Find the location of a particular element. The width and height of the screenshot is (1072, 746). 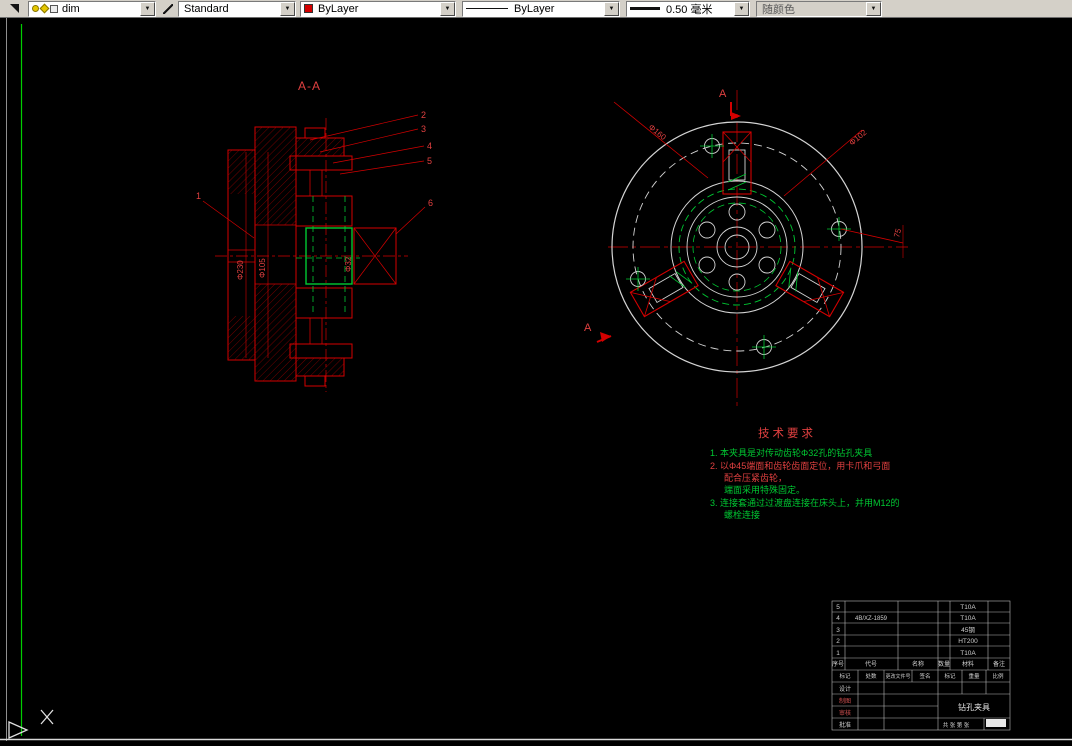

text-style-button is located at coordinates (168, 8).